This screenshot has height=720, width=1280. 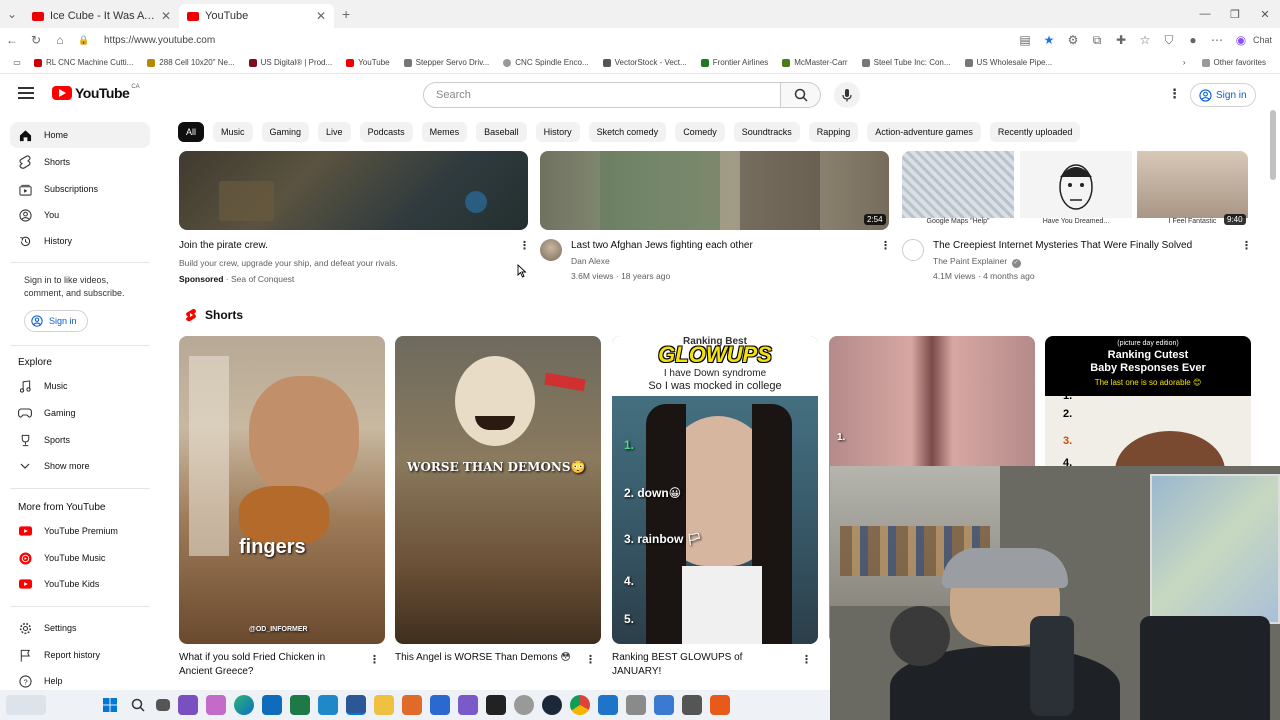 I want to click on steam-icon, so click(x=552, y=705).